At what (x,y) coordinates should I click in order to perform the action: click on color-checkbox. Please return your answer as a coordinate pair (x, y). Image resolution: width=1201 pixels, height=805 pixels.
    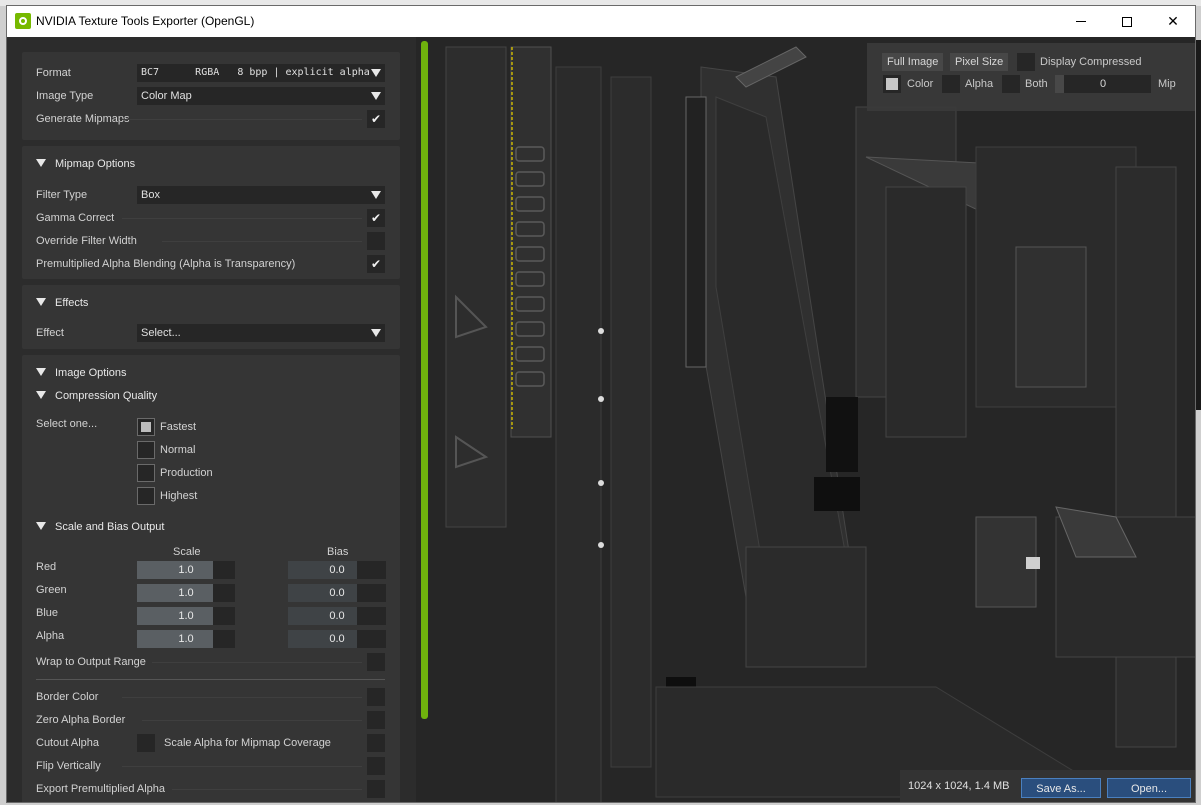
    Looking at the image, I should click on (892, 84).